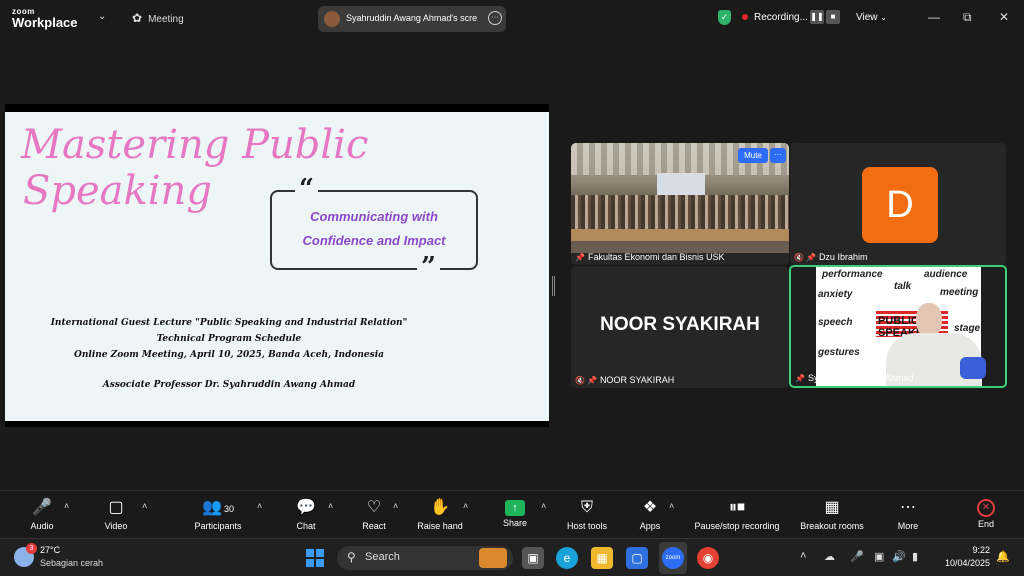 The height and width of the screenshot is (576, 1024). I want to click on video-tile-noor-syakirah: NOOR SYAKIRAH 🔇 📌 NOOR SYAKIRAH, so click(680, 327).